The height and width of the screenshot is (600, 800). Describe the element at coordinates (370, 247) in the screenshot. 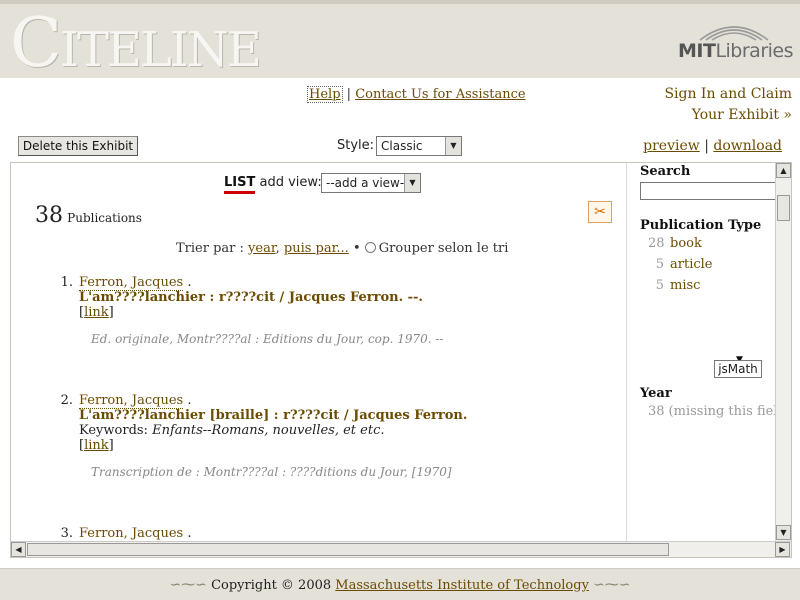

I see `group-radio` at that location.